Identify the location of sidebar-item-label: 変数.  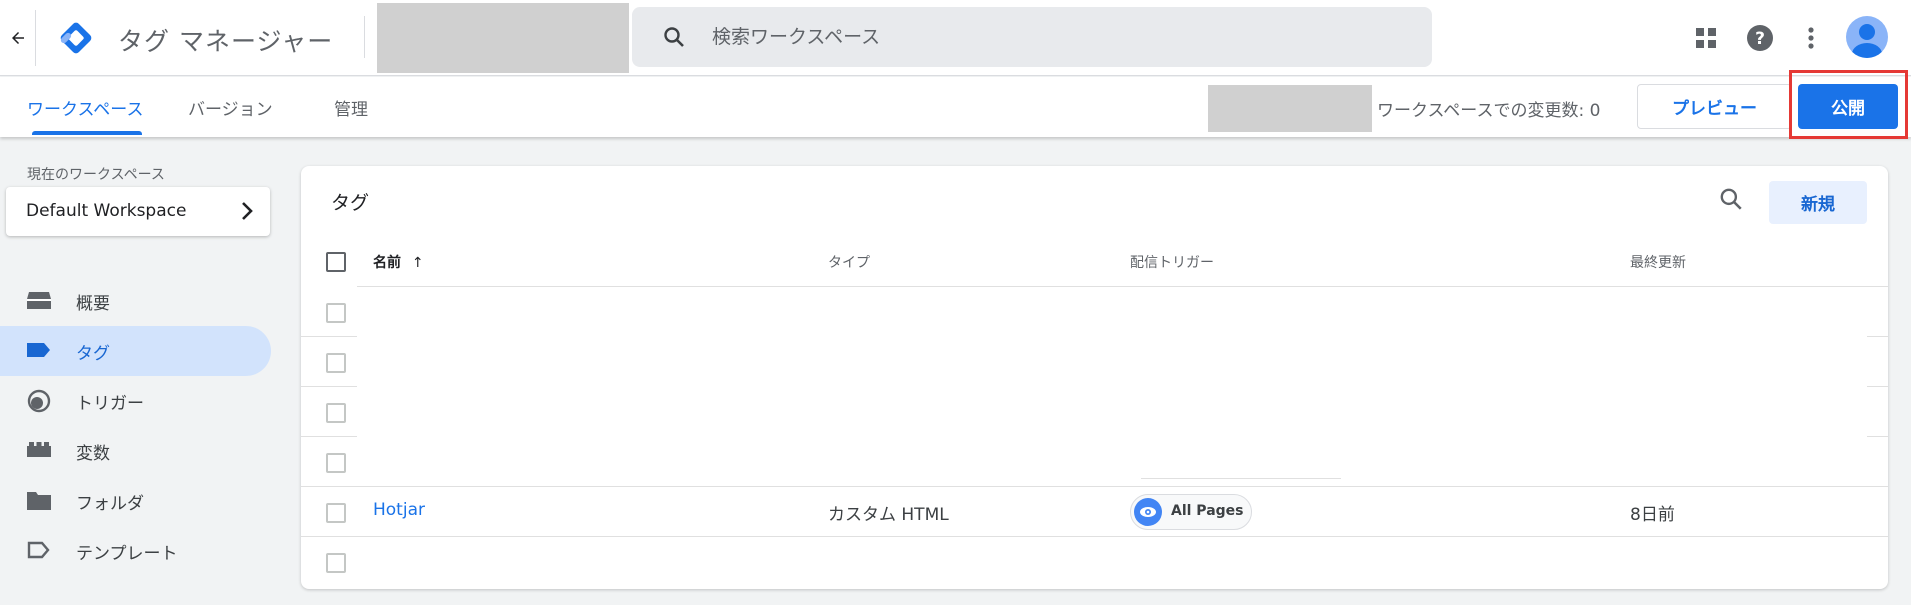
(93, 454).